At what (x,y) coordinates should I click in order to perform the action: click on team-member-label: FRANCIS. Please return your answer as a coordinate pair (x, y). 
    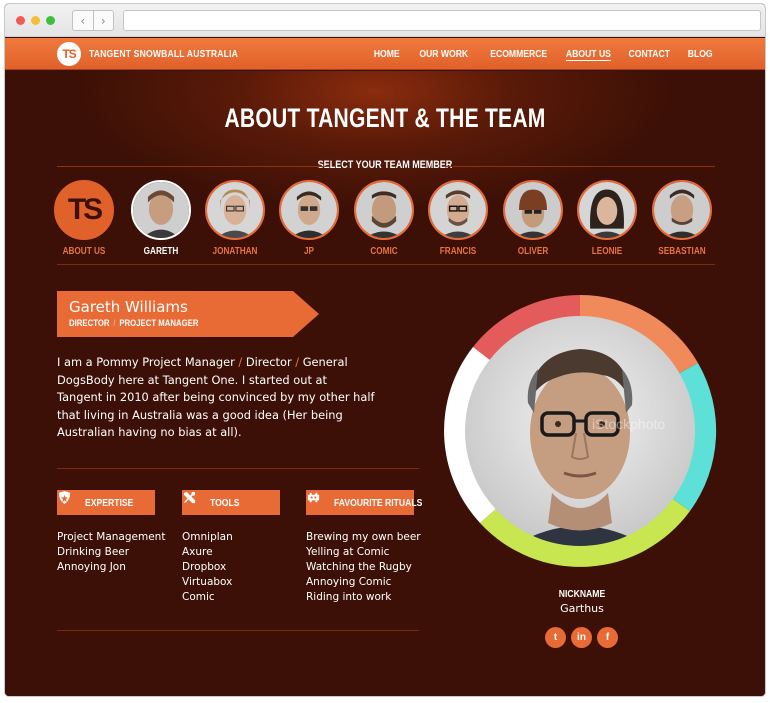
    Looking at the image, I should click on (458, 251).